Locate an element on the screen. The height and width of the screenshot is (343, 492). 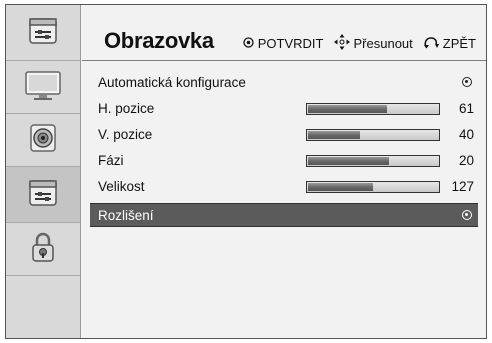
sidebar-item-lock is located at coordinates (43, 249).